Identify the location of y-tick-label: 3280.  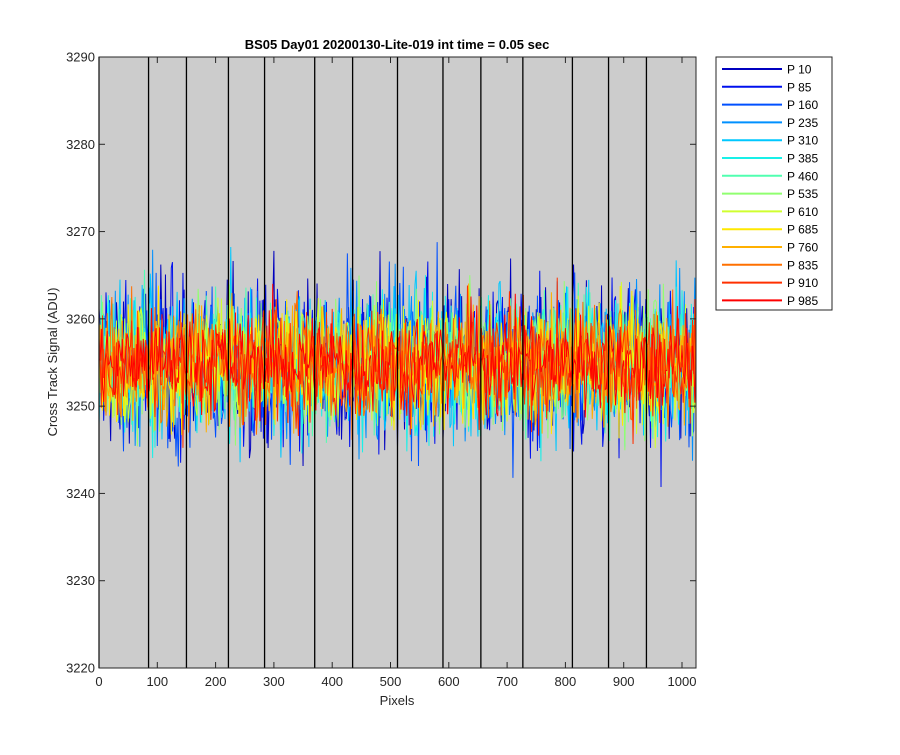
(80, 144).